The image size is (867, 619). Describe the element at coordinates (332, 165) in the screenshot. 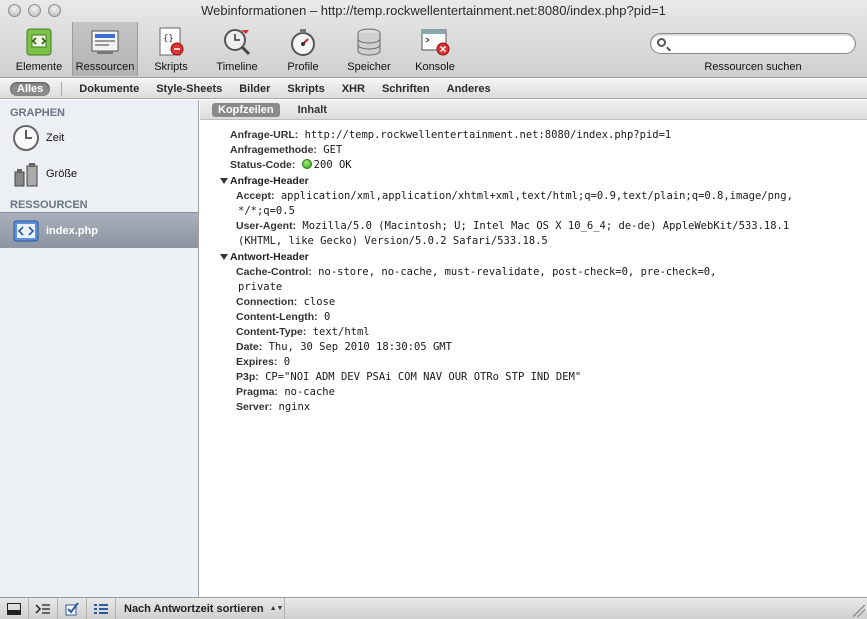

I see `status-code-value: 200 OK` at that location.